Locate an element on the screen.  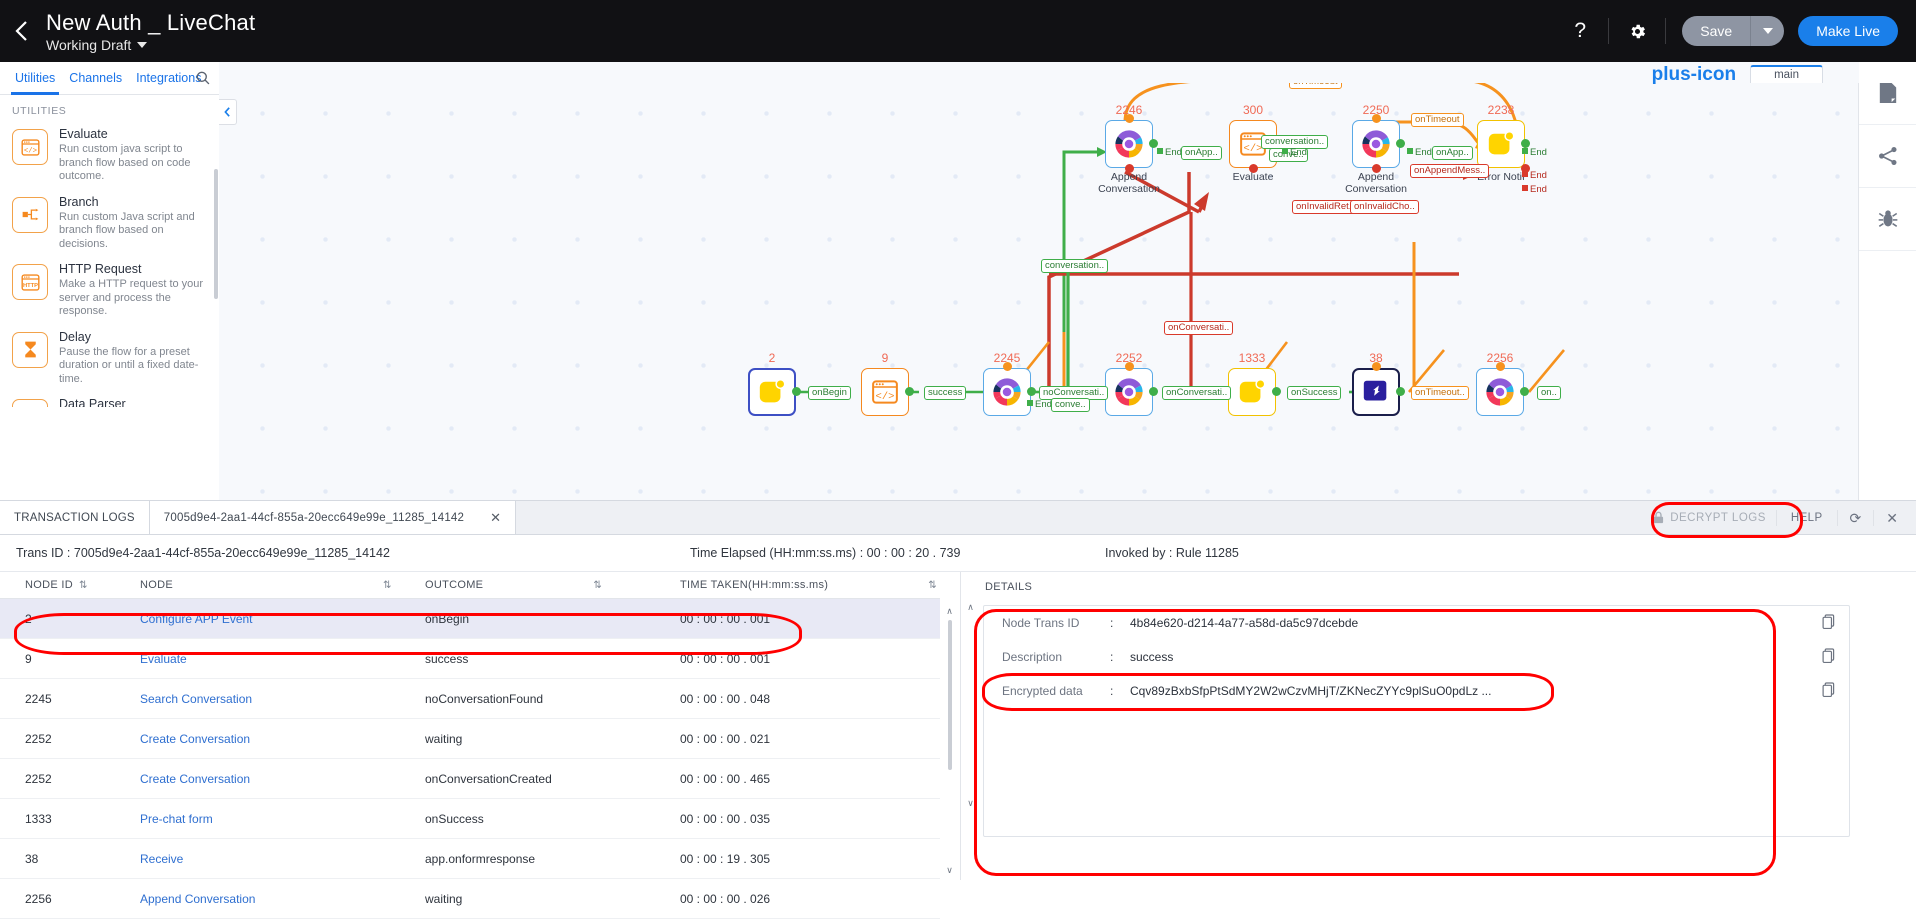
share-button is located at coordinates (1887, 156).